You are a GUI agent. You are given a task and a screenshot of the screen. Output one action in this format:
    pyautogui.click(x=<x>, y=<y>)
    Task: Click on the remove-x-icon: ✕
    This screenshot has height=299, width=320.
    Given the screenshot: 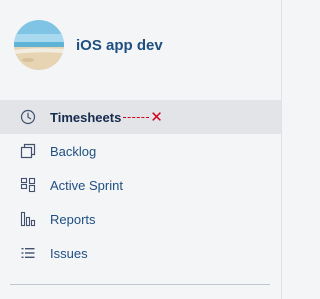 What is the action you would take?
    pyautogui.click(x=156, y=117)
    